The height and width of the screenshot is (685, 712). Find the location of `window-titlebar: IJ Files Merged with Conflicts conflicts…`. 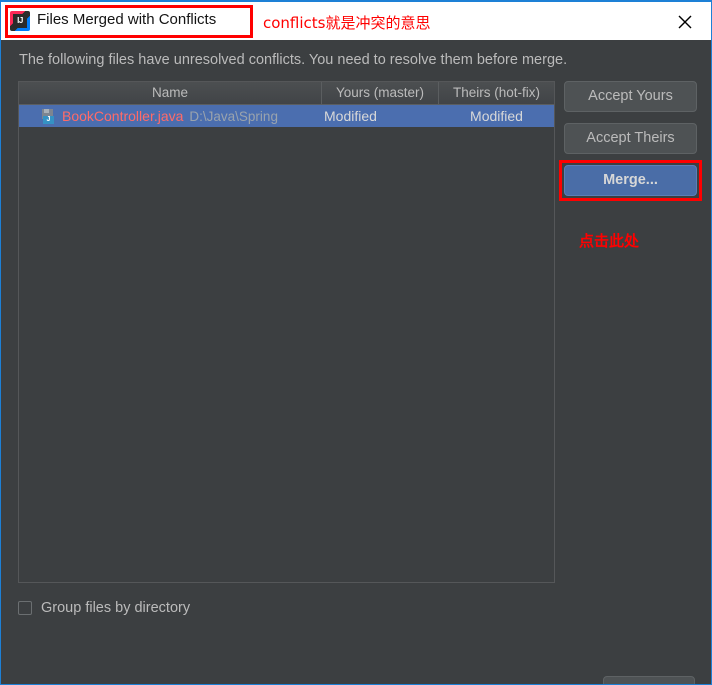

window-titlebar: IJ Files Merged with Conflicts conflicts… is located at coordinates (356, 20).